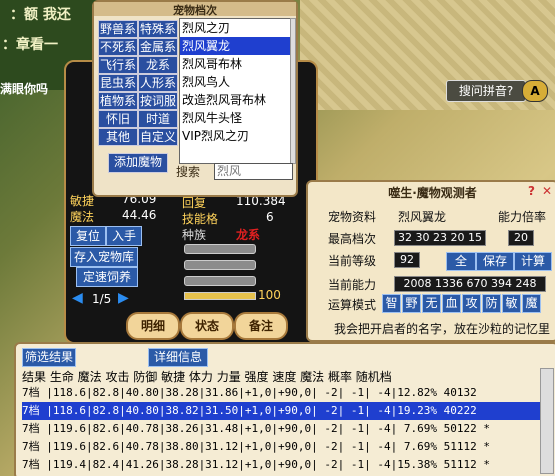 The height and width of the screenshot is (476, 555). I want to click on pet-list-item: 烈风鸟人, so click(235, 82).